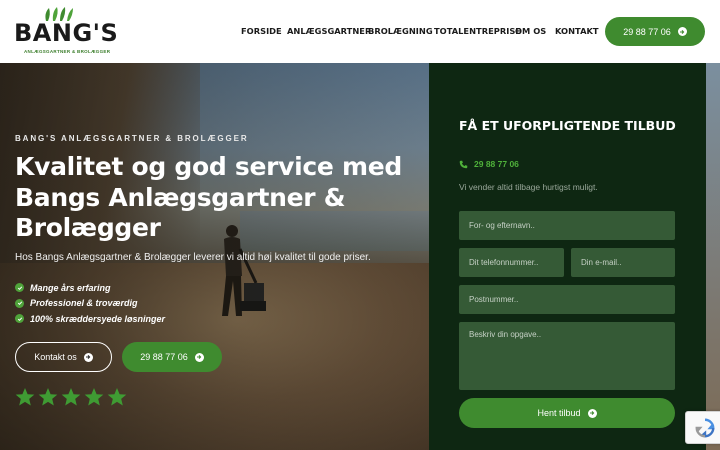 Image resolution: width=720 pixels, height=450 pixels. I want to click on benefit-label: 100% skræddersyede løsninger, so click(98, 318).